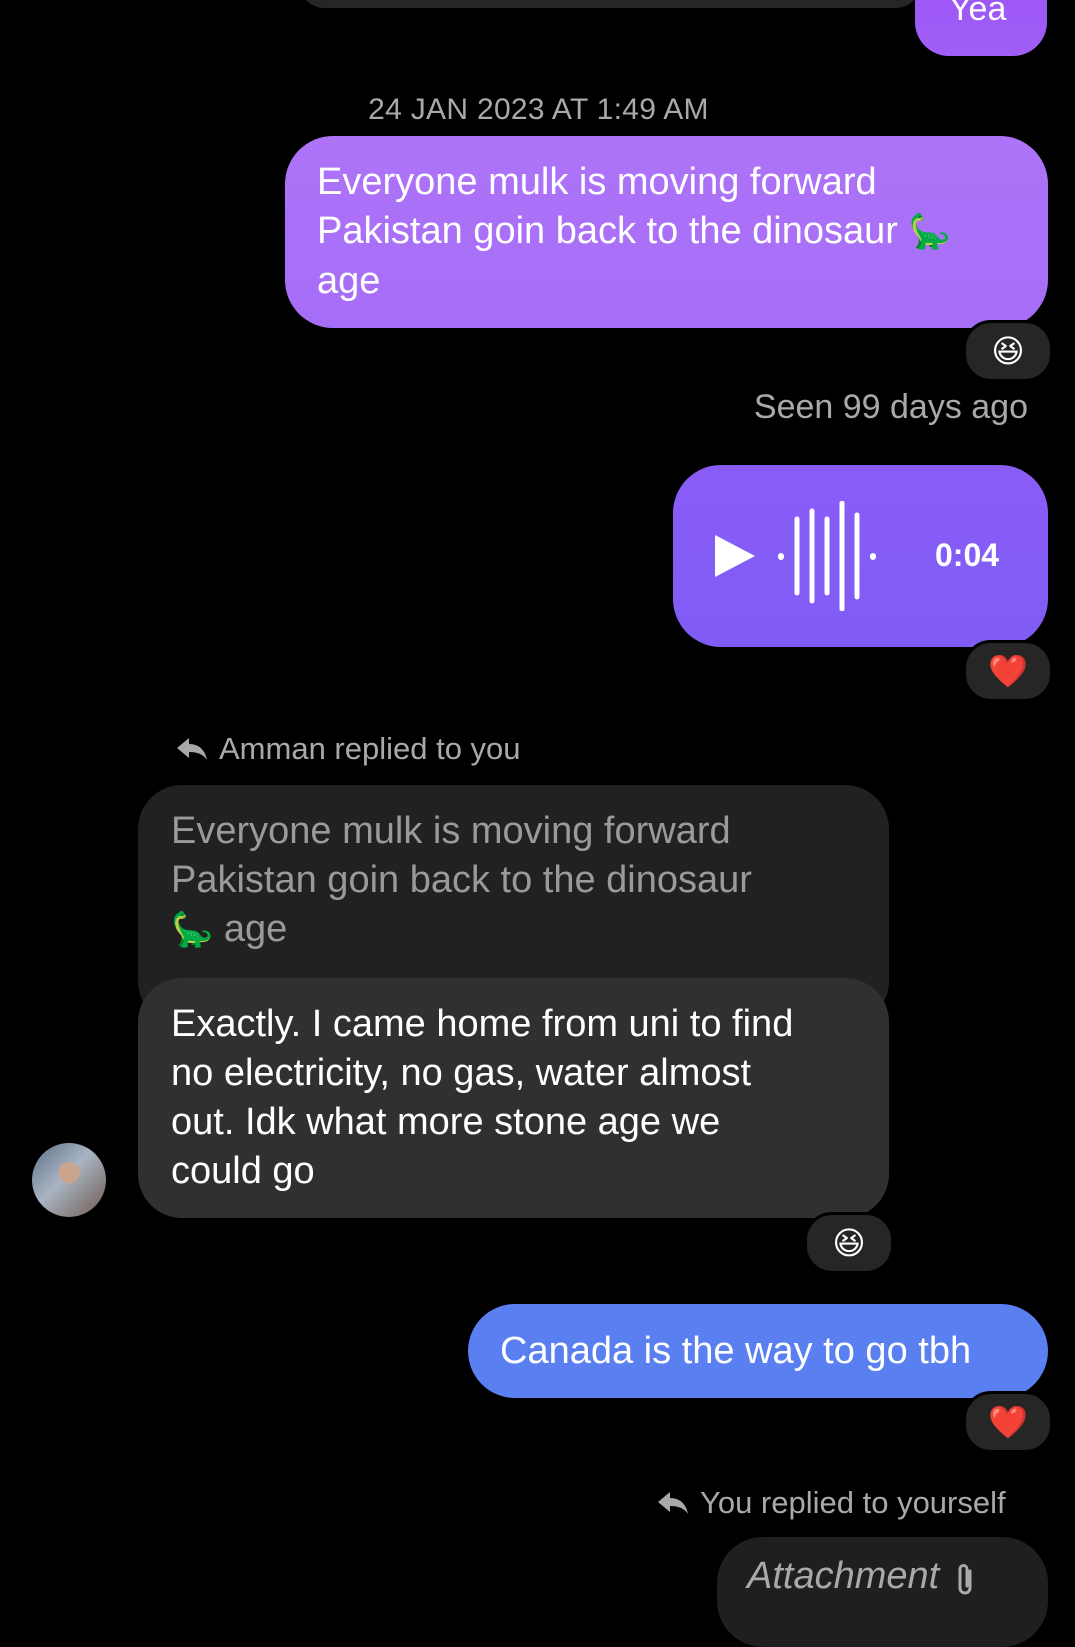 Image resolution: width=1075 pixels, height=1647 pixels. Describe the element at coordinates (610, 4) in the screenshot. I see `previous-message-bubble` at that location.